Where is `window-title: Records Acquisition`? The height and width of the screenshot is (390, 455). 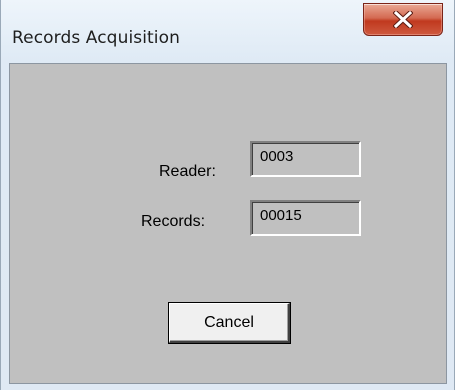 window-title: Records Acquisition is located at coordinates (96, 38).